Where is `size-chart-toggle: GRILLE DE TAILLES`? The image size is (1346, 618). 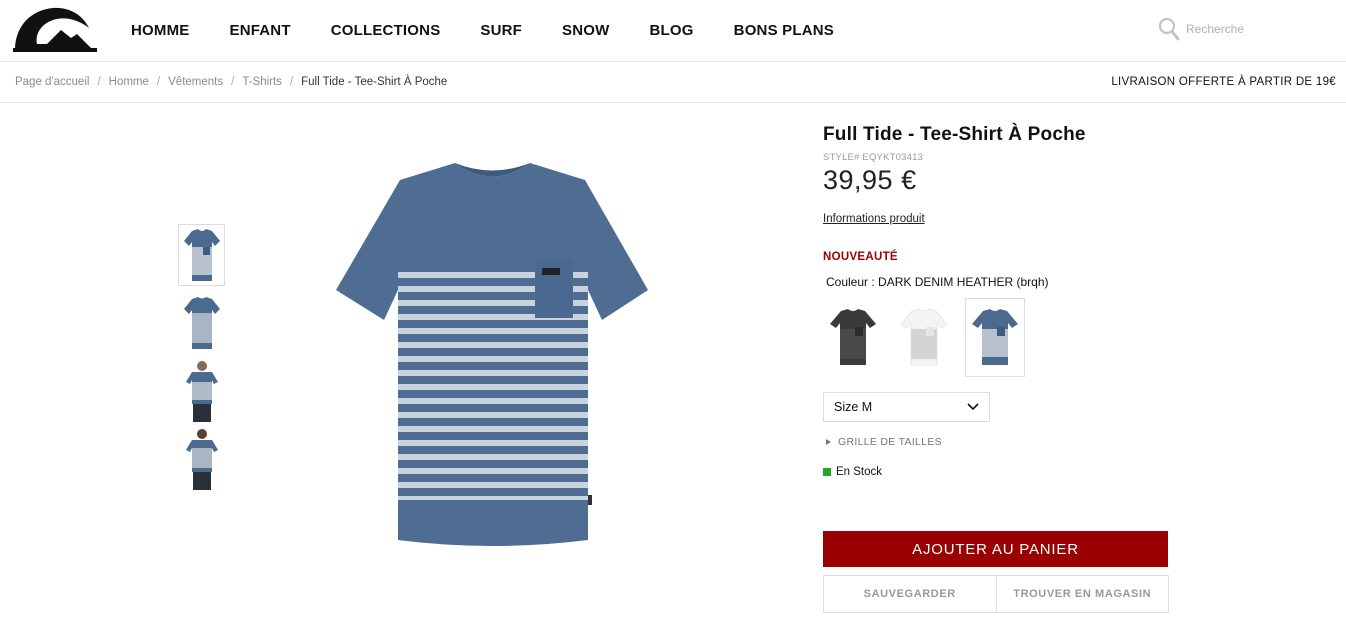
size-chart-toggle: GRILLE DE TAILLES is located at coordinates (999, 442).